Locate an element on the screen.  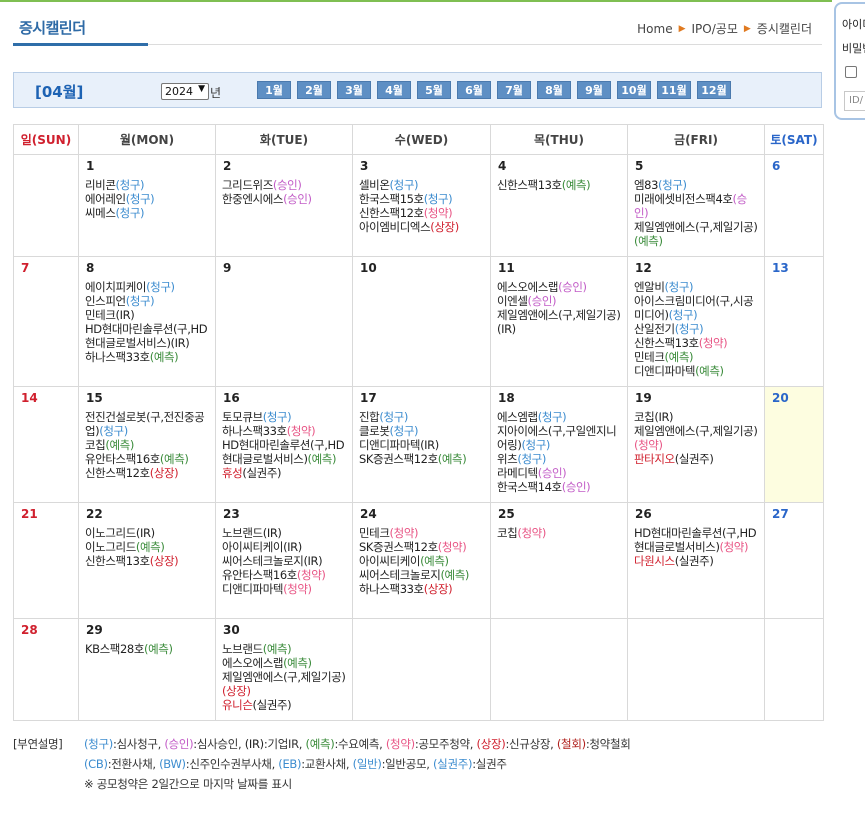
calendar-event: 그리드위즈(승인) is located at coordinates (284, 185).